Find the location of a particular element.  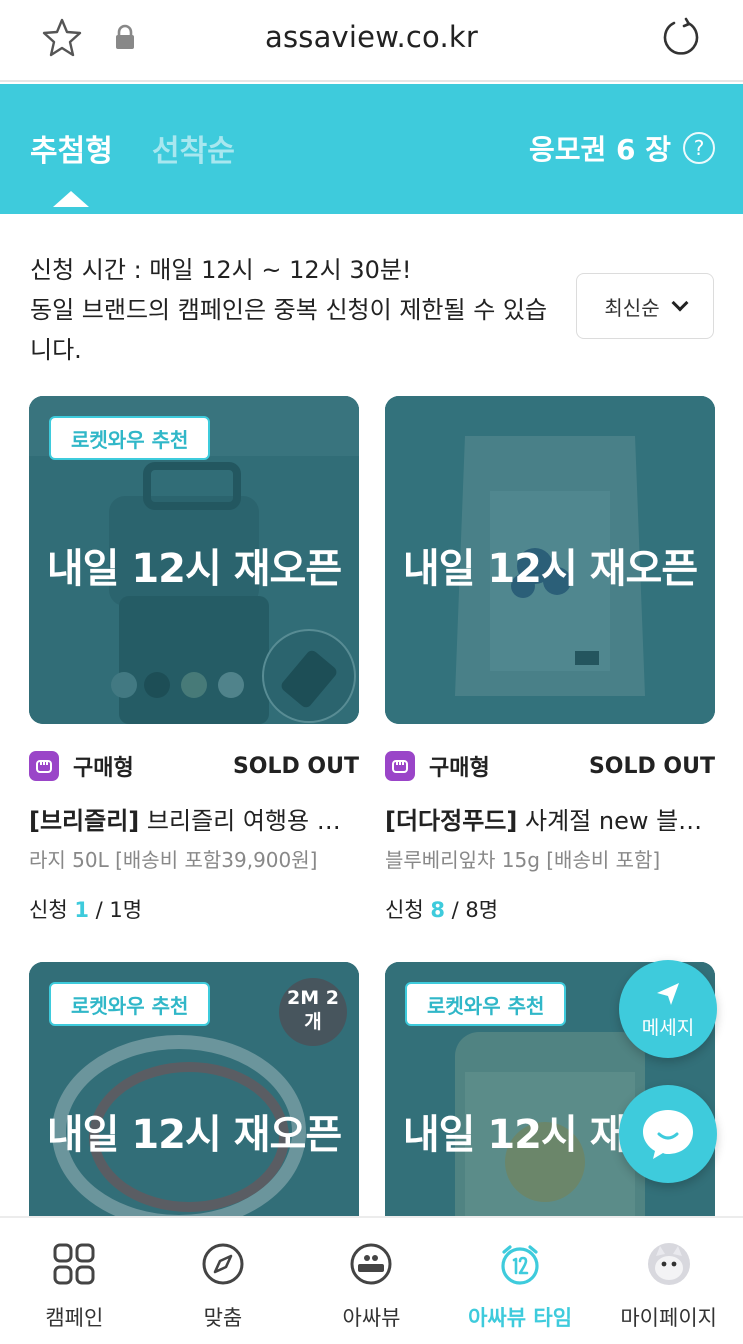

view-logo-icon is located at coordinates (371, 1264).